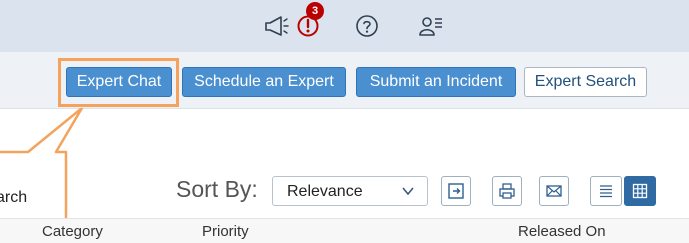 The height and width of the screenshot is (243, 689). Describe the element at coordinates (507, 191) in the screenshot. I see `print-icon` at that location.